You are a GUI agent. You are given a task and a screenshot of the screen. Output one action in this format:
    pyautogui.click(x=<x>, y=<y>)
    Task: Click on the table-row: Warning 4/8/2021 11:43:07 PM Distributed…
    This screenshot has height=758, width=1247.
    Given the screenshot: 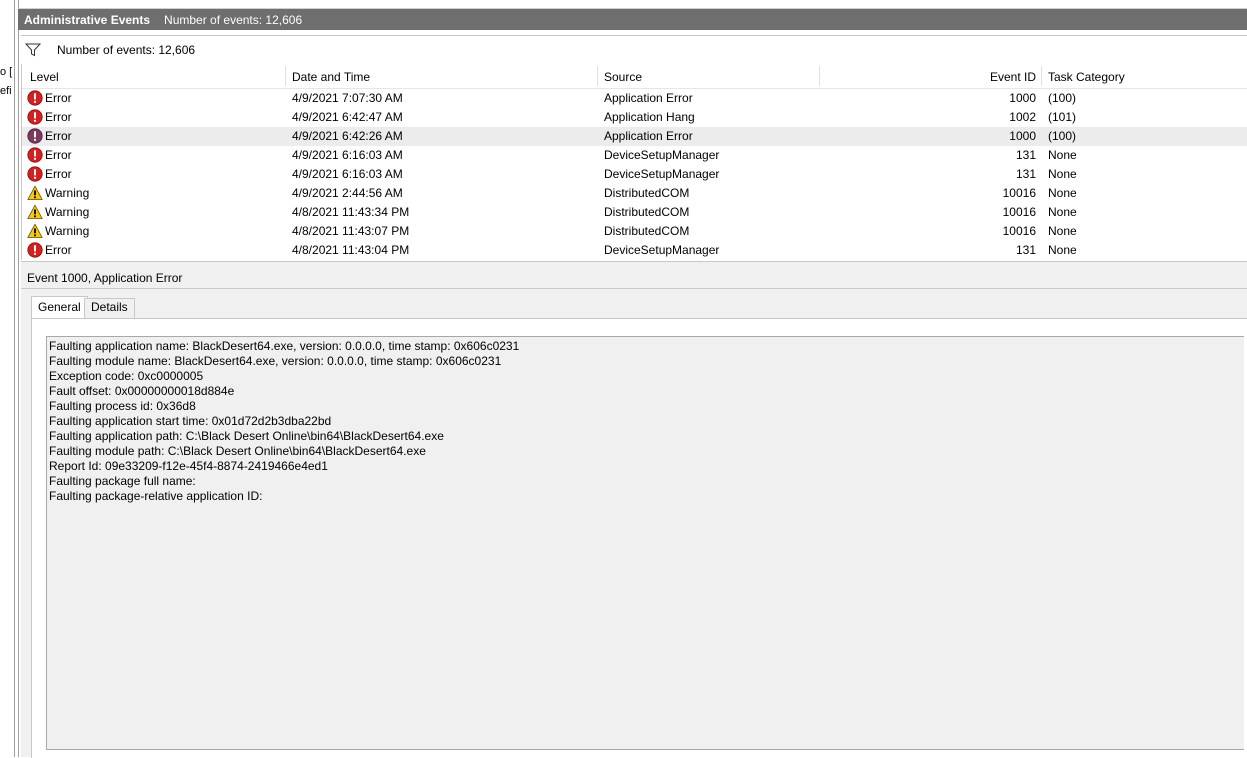 What is the action you would take?
    pyautogui.click(x=634, y=231)
    